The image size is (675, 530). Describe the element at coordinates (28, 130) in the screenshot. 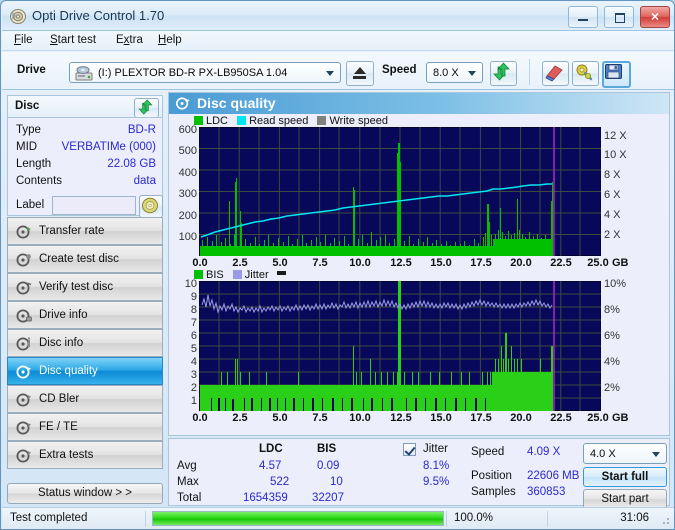

I see `disc-row-key: Type` at that location.